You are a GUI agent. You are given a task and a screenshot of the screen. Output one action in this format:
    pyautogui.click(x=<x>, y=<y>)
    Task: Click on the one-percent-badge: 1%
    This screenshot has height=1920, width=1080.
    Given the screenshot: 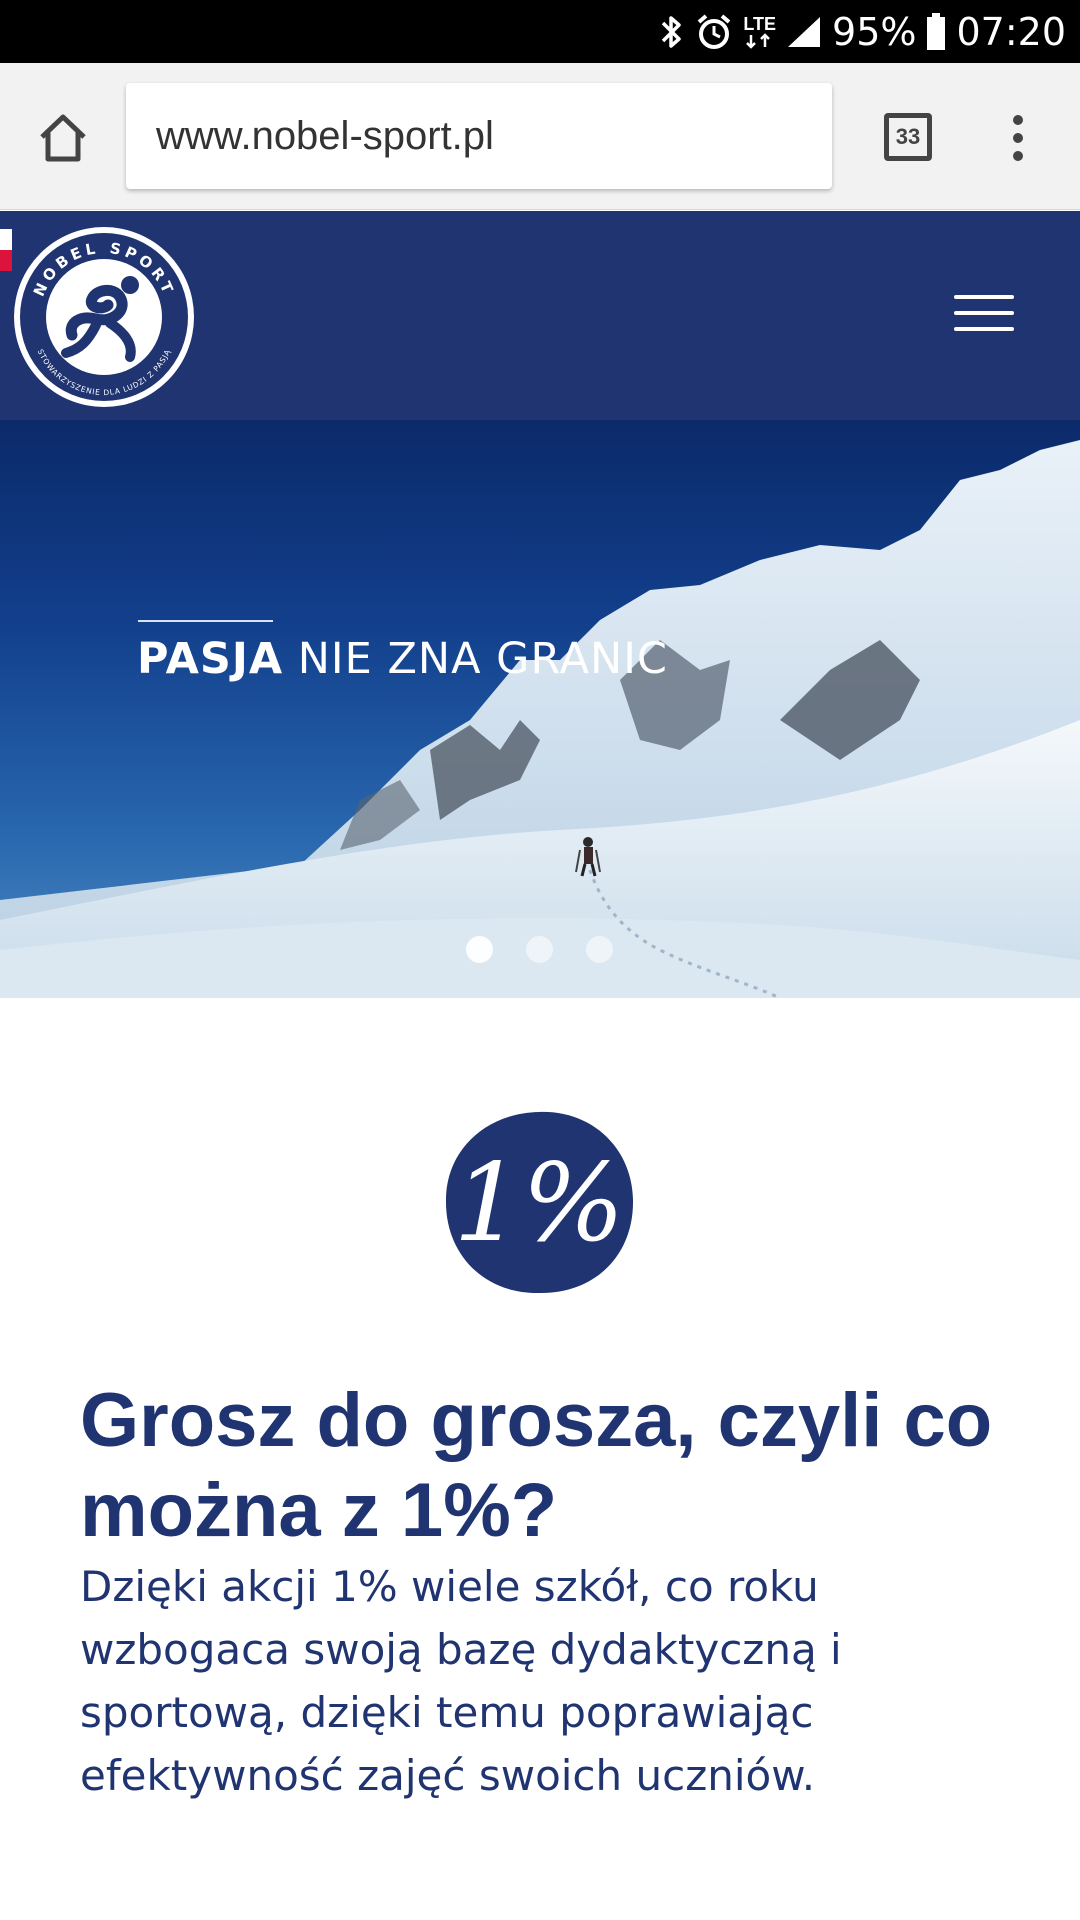 What is the action you would take?
    pyautogui.click(x=539, y=1202)
    